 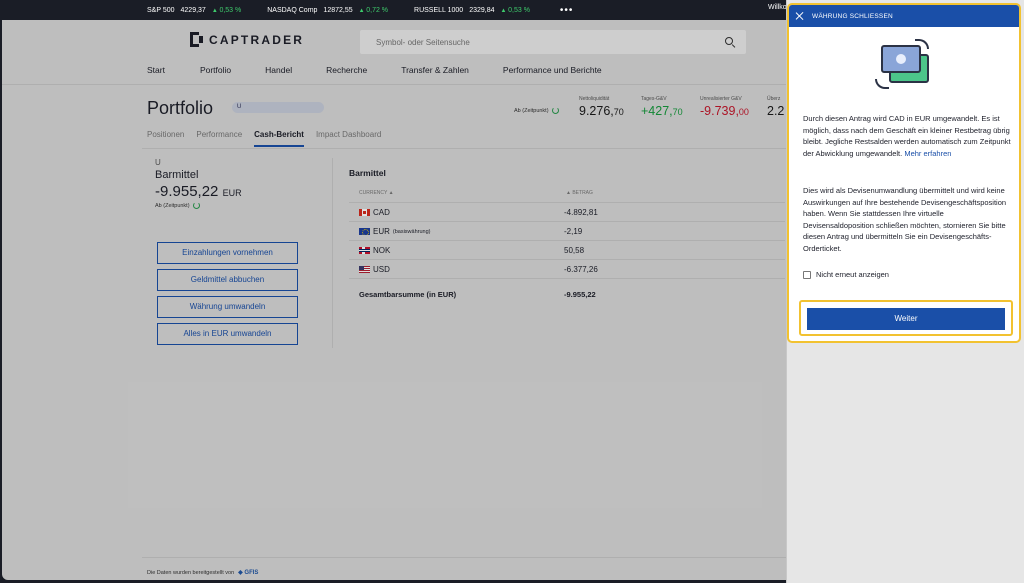 I want to click on more-icon: •••, so click(x=567, y=10).